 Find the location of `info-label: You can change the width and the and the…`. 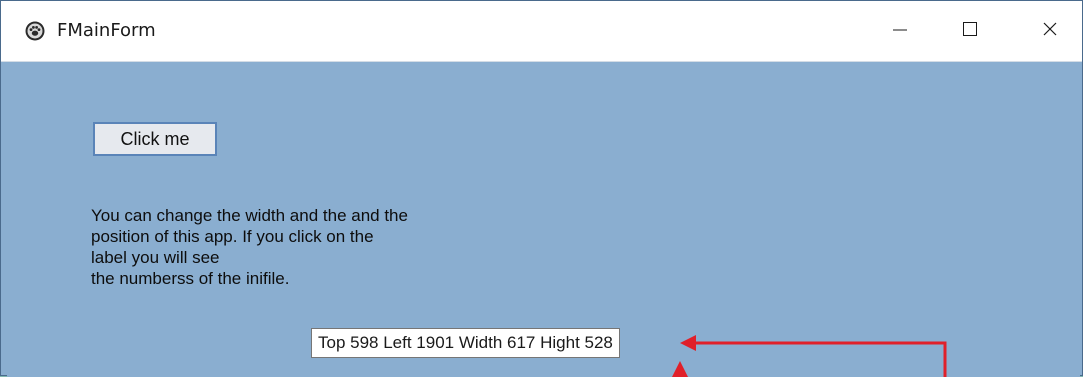

info-label: You can change the width and the and the… is located at coordinates (301, 247).